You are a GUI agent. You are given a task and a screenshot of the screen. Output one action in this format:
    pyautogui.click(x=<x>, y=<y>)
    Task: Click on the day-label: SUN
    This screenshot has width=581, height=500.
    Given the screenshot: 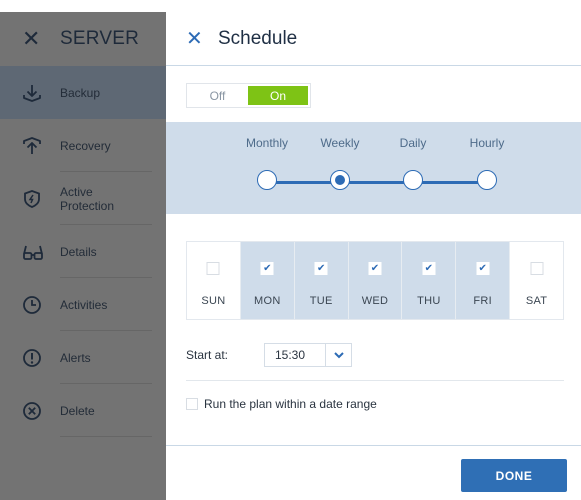 What is the action you would take?
    pyautogui.click(x=213, y=301)
    